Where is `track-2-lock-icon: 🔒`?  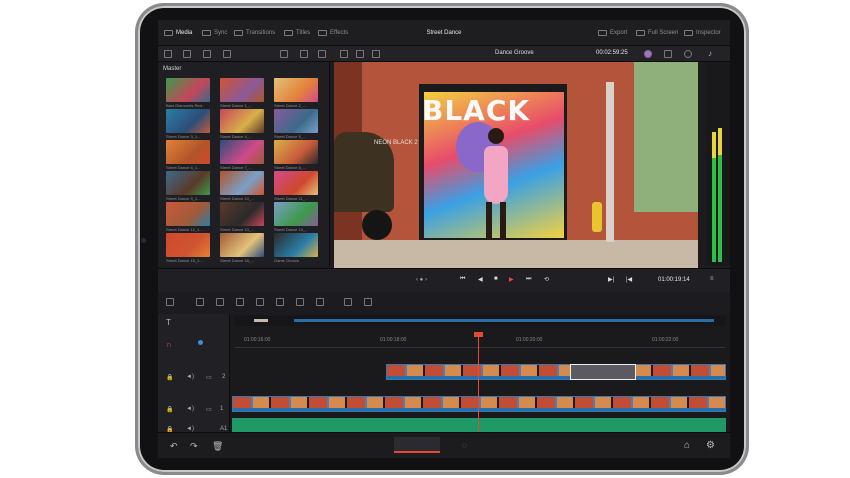 track-2-lock-icon: 🔒 is located at coordinates (169, 377).